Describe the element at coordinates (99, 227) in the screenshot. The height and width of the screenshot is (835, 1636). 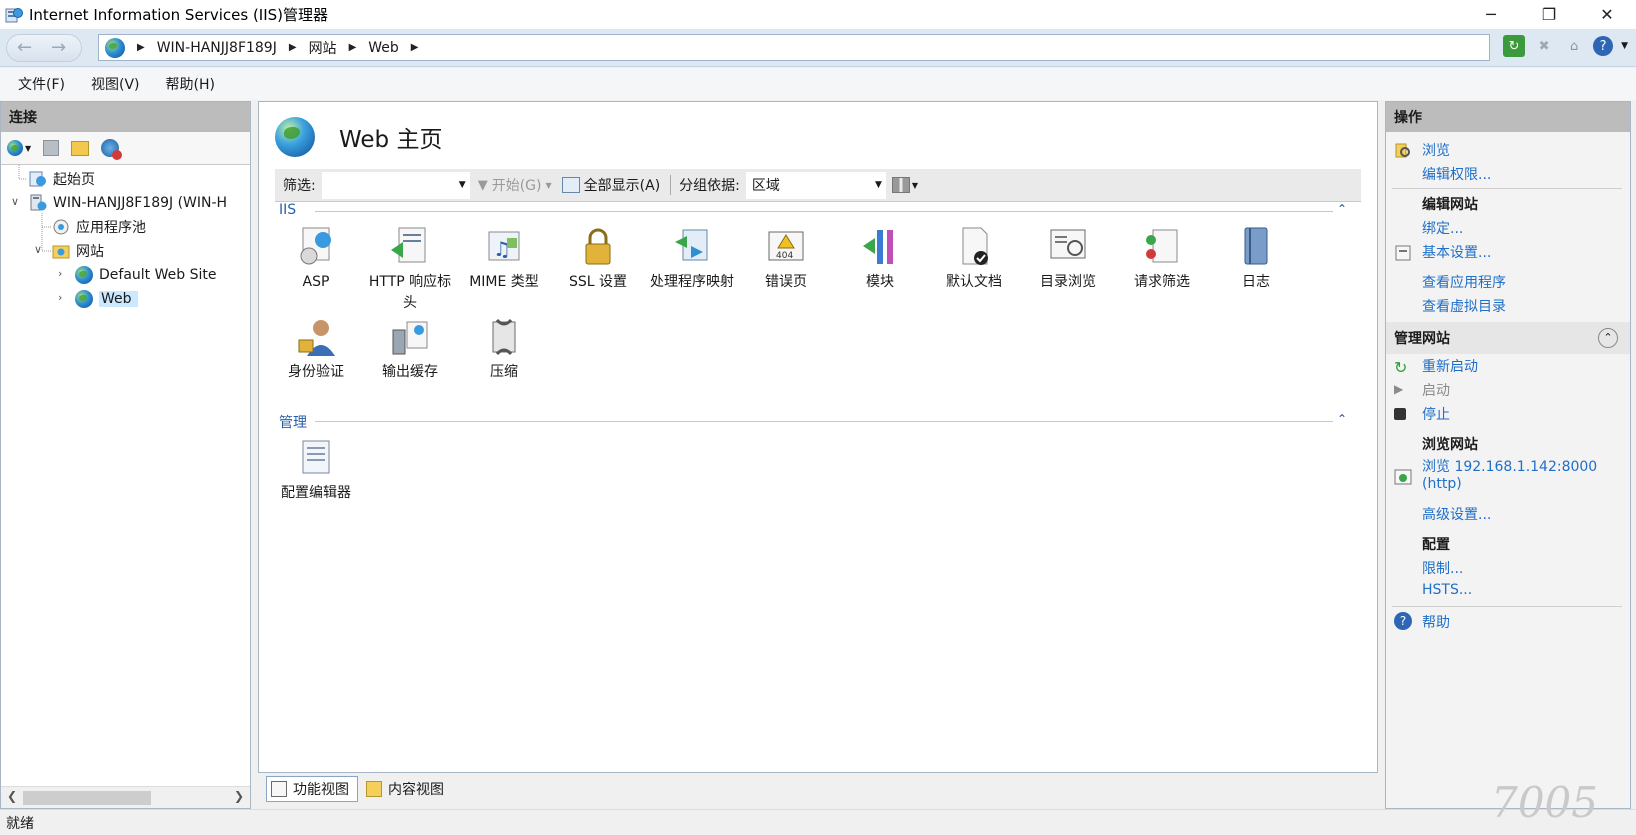
I see `tree-item-app-pools: 应用程序池` at that location.